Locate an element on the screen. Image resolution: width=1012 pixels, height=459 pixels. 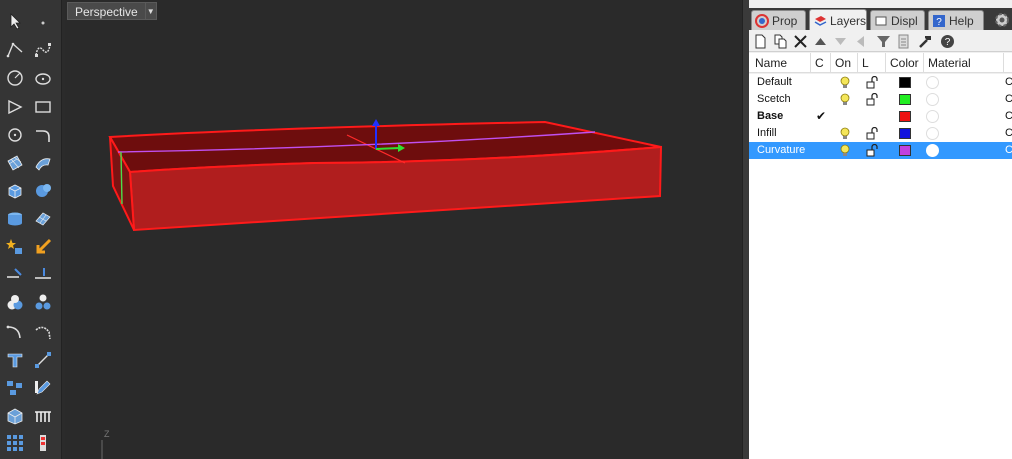
panel-tabs: Prop Layers Displ ? Help is located at coordinates (880, 19).